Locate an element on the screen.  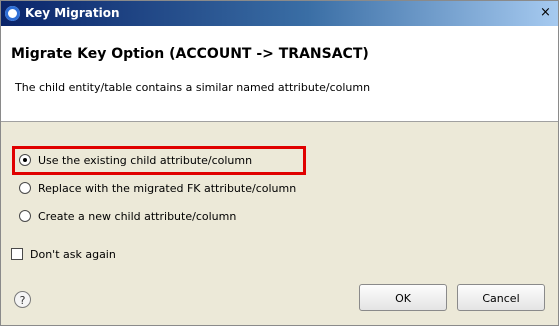
close-button: × is located at coordinates (545, 12).